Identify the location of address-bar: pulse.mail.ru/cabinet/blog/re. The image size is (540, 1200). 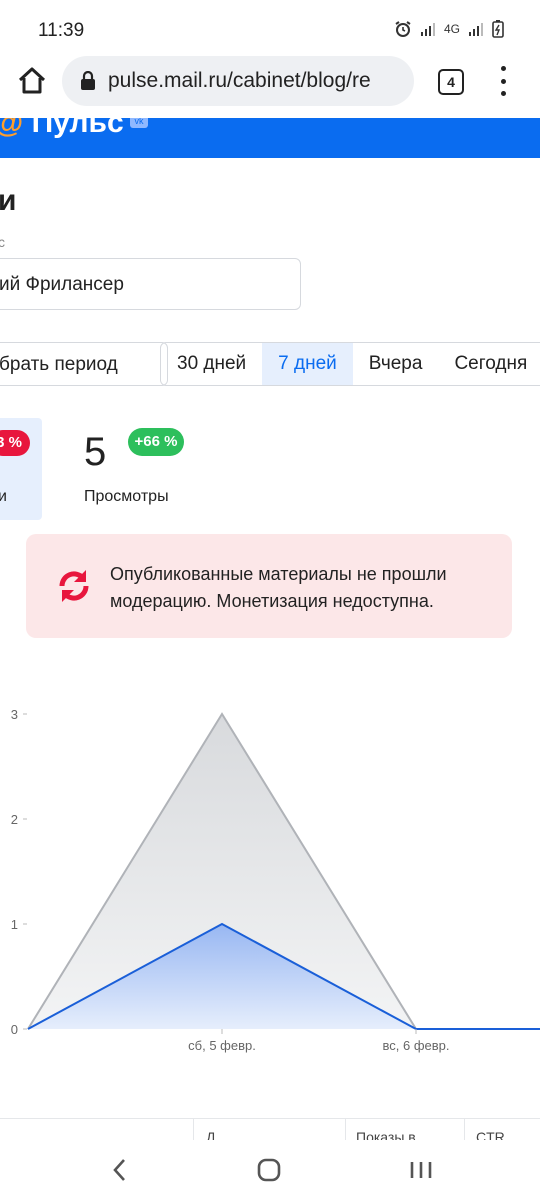
(238, 81).